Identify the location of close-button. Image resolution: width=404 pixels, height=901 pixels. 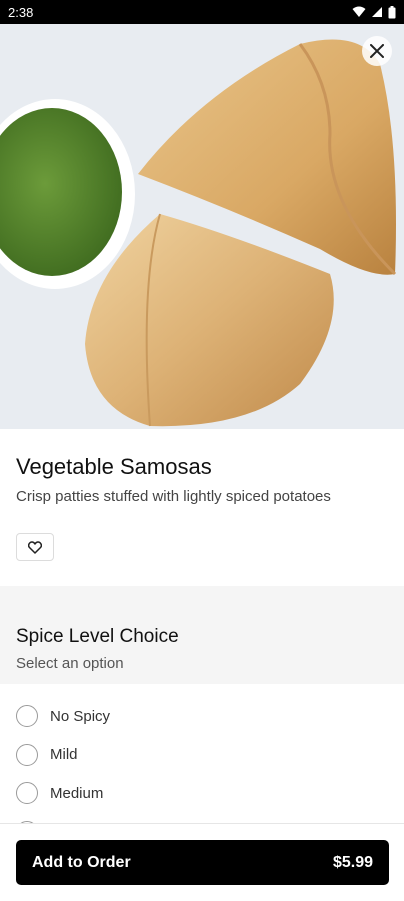
(377, 51).